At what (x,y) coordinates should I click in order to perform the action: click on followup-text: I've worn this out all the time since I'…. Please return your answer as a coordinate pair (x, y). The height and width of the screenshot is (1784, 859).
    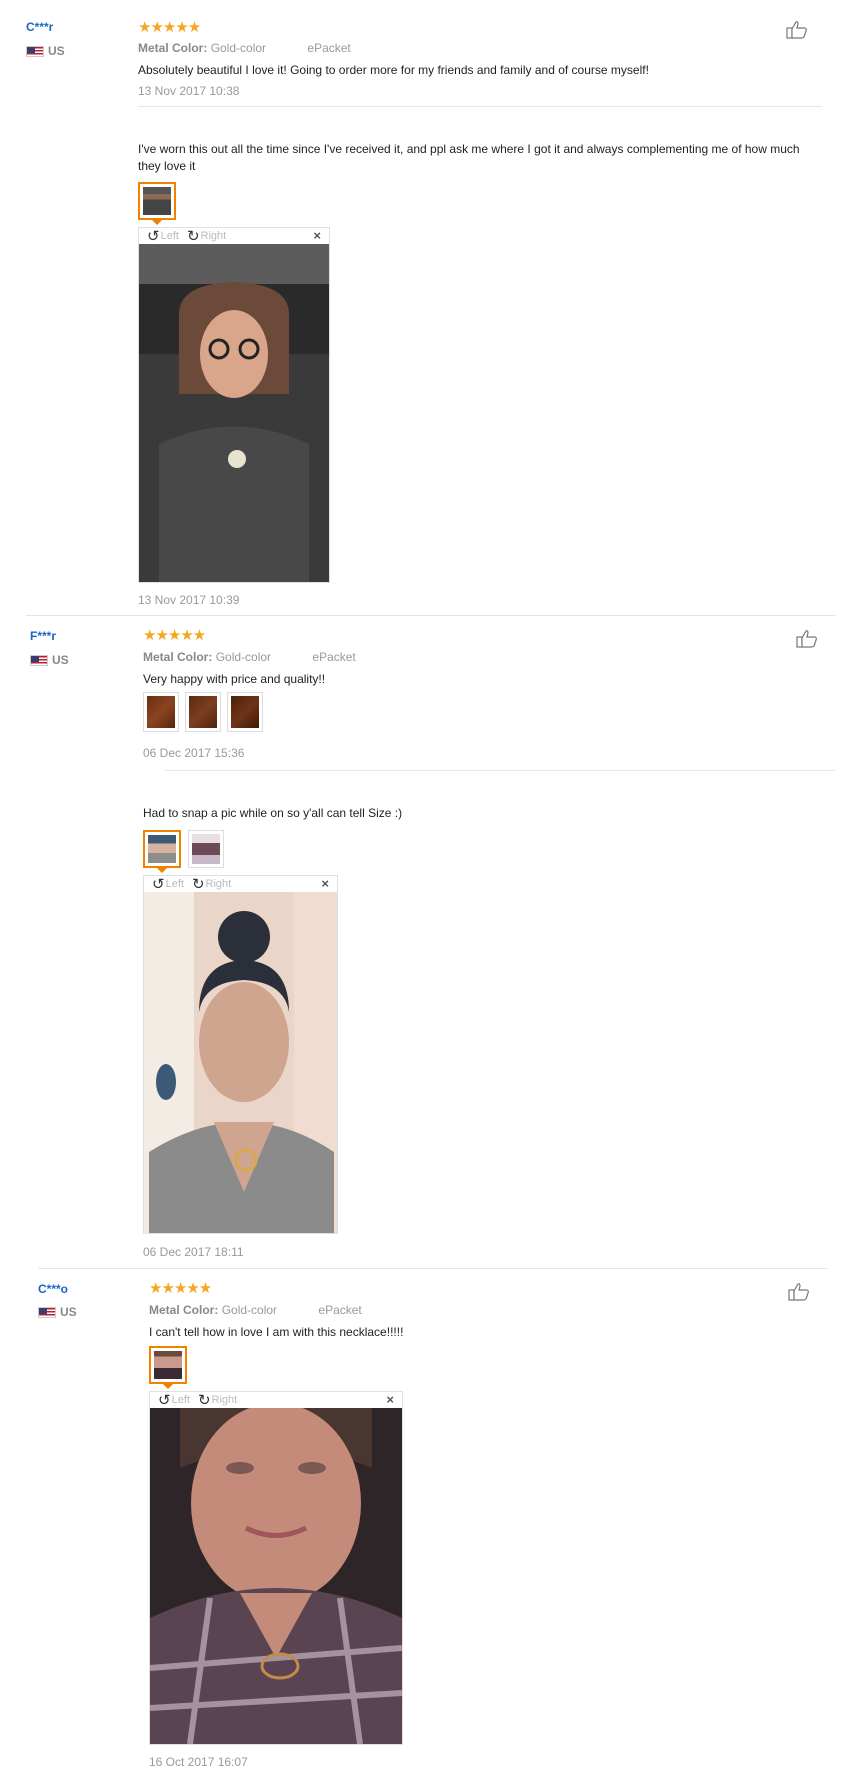
    Looking at the image, I should click on (469, 157).